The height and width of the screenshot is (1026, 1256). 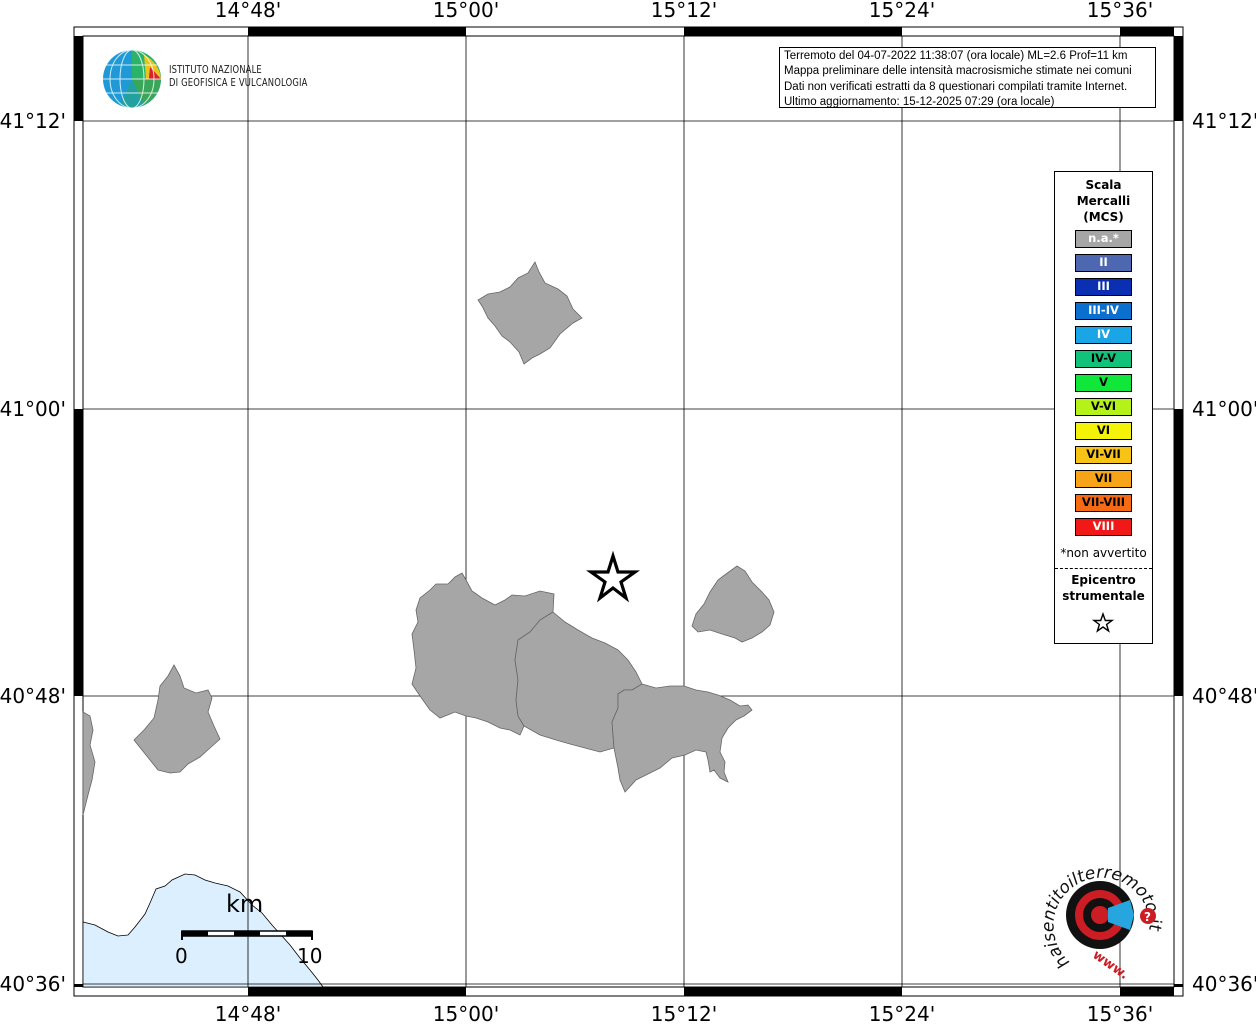 What do you see at coordinates (902, 1014) in the screenshot?
I see `lon-label-bottom: 15°24'` at bounding box center [902, 1014].